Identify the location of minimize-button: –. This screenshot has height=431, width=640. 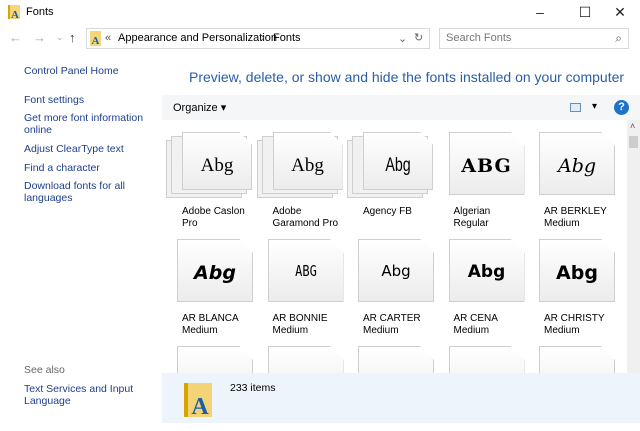
(540, 13).